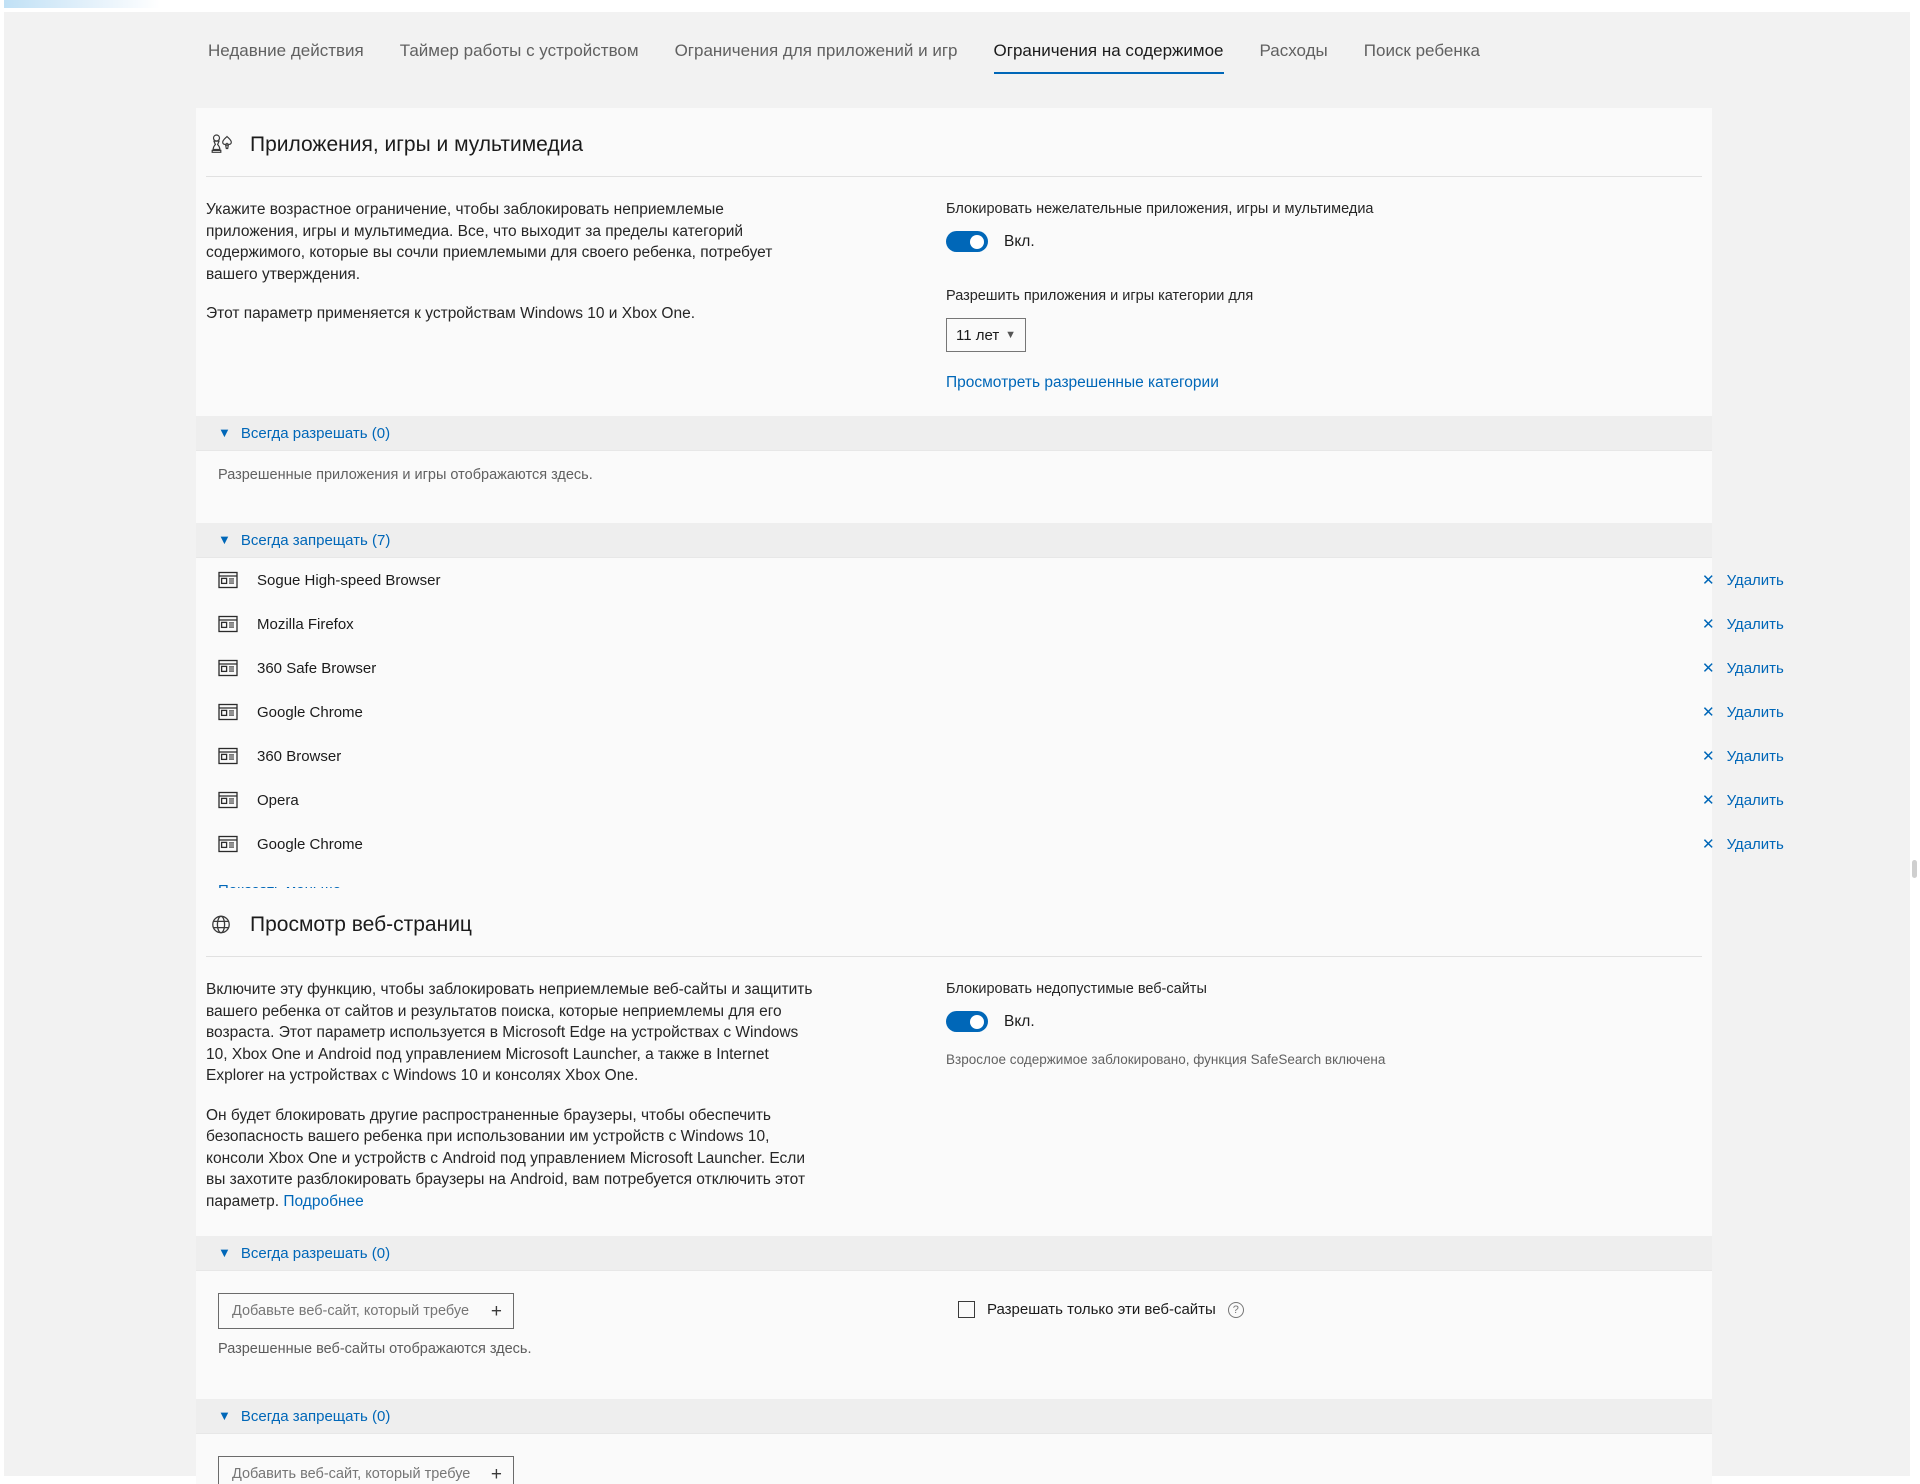 The image size is (1920, 1484). What do you see at coordinates (317, 668) in the screenshot?
I see `blocked-app-name: 360 Safe Browser` at bounding box center [317, 668].